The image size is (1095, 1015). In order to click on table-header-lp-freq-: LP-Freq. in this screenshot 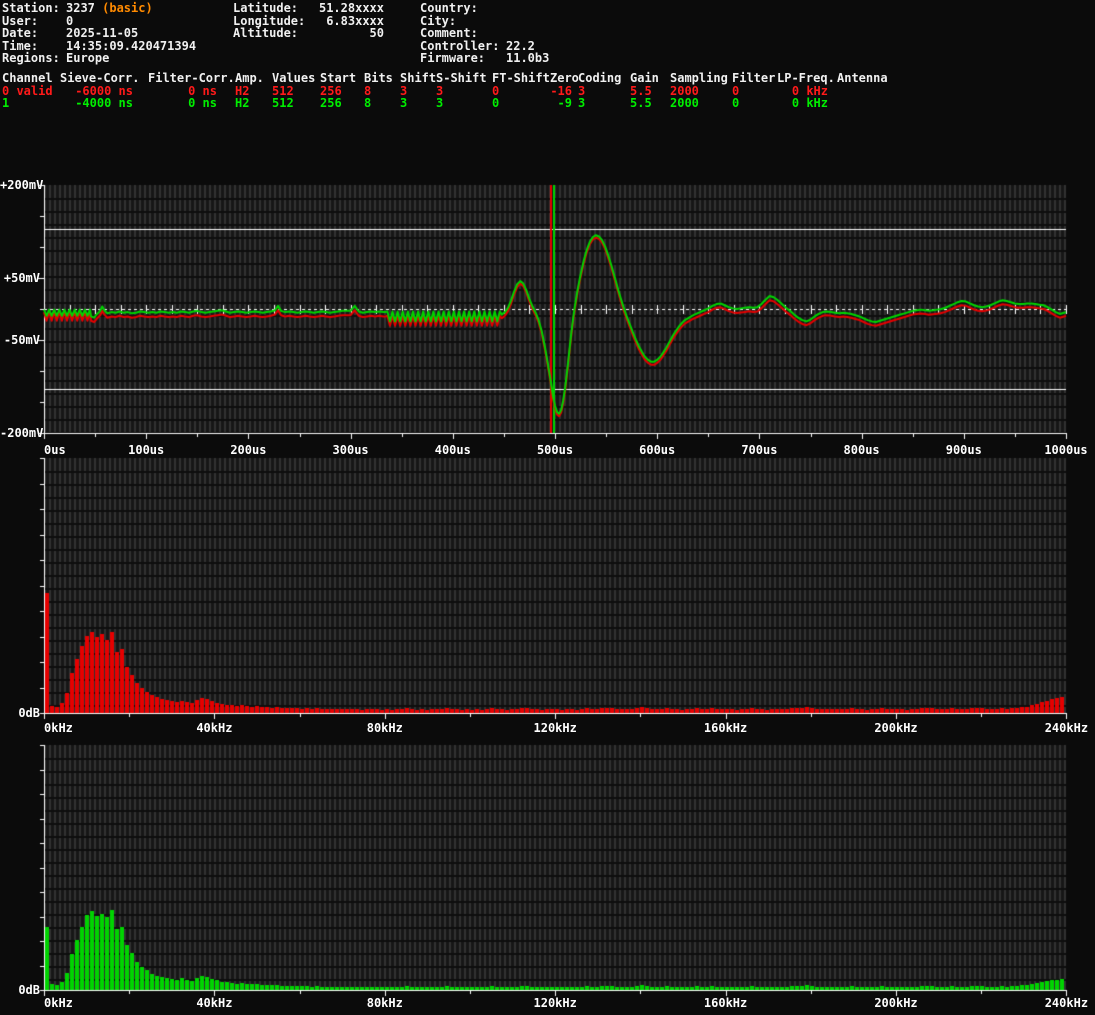, I will do `click(806, 78)`.